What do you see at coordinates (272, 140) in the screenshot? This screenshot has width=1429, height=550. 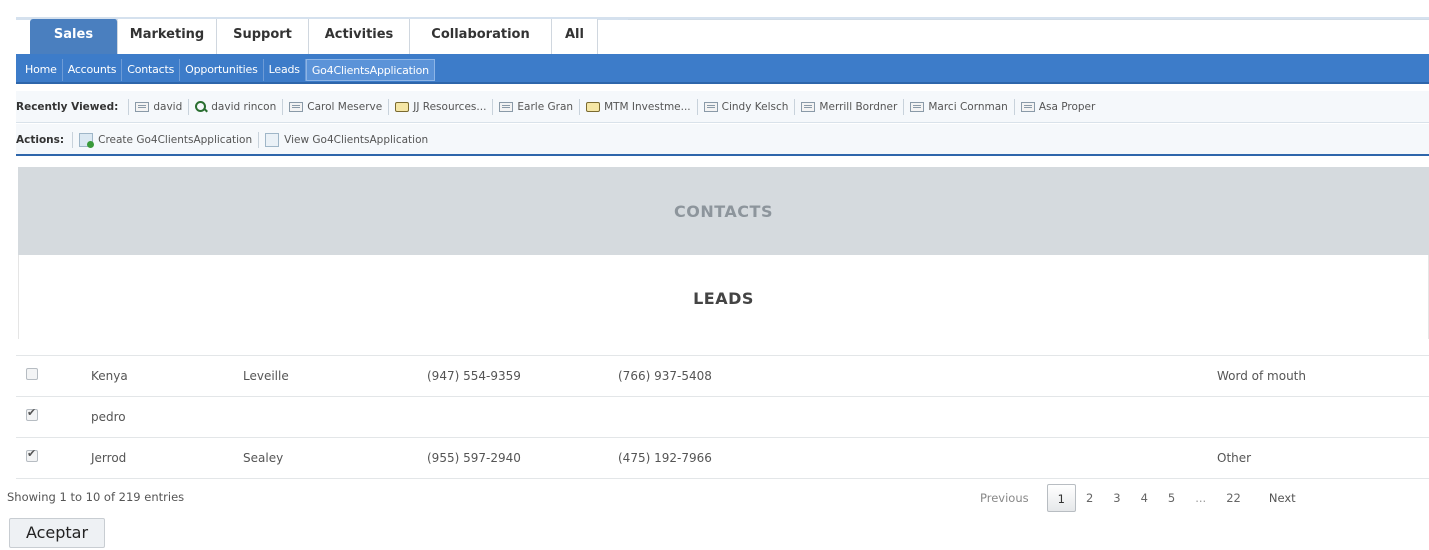 I see `view-icon` at bounding box center [272, 140].